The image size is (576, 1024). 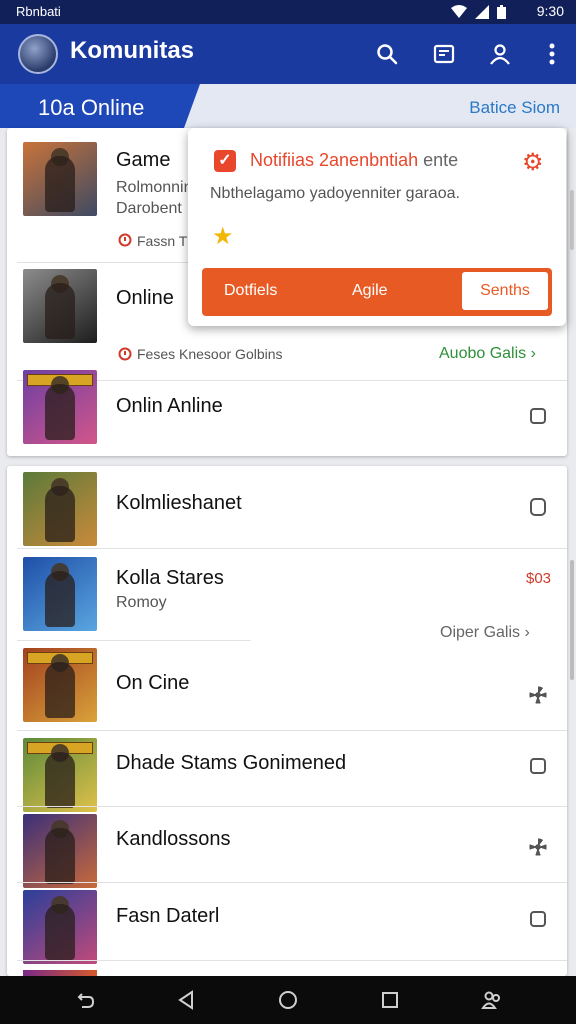 I want to click on back-icon, so click(x=186, y=1000).